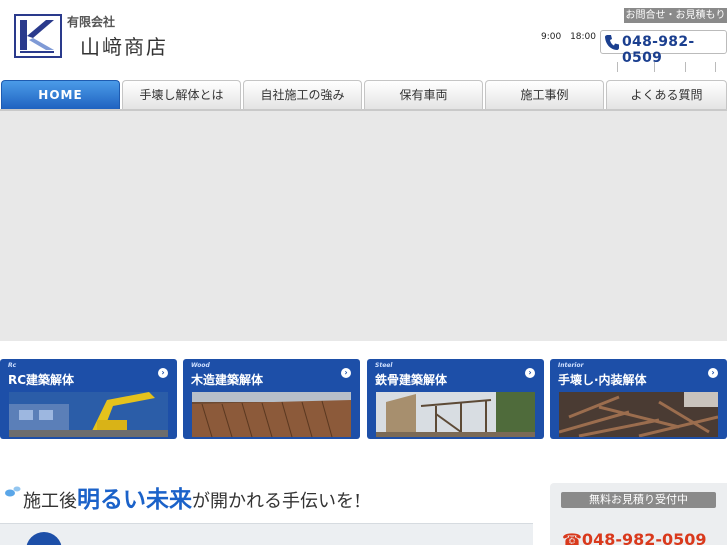  What do you see at coordinates (181, 94) in the screenshot?
I see `tab-hand-demolition: 手壊し解体とは` at bounding box center [181, 94].